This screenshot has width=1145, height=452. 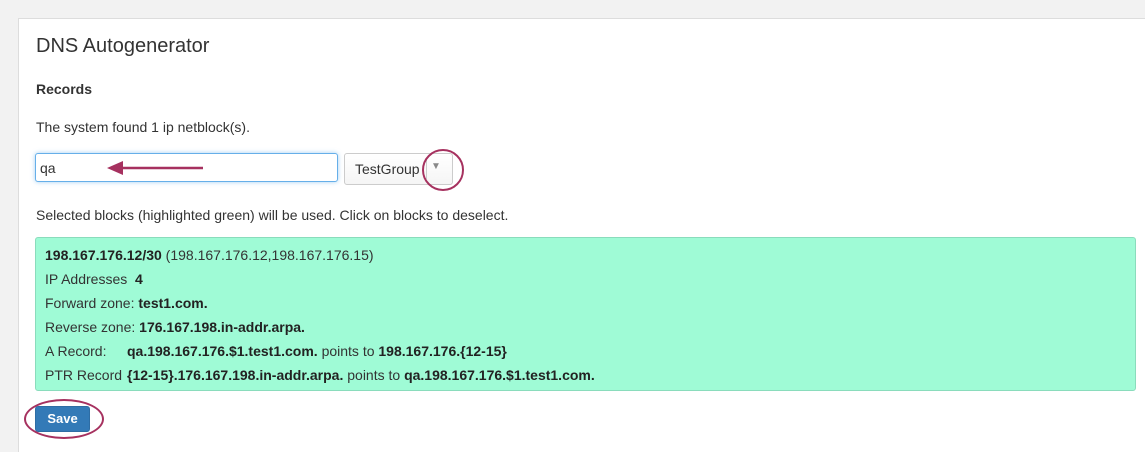 What do you see at coordinates (155, 168) in the screenshot?
I see `annotation-arrow` at bounding box center [155, 168].